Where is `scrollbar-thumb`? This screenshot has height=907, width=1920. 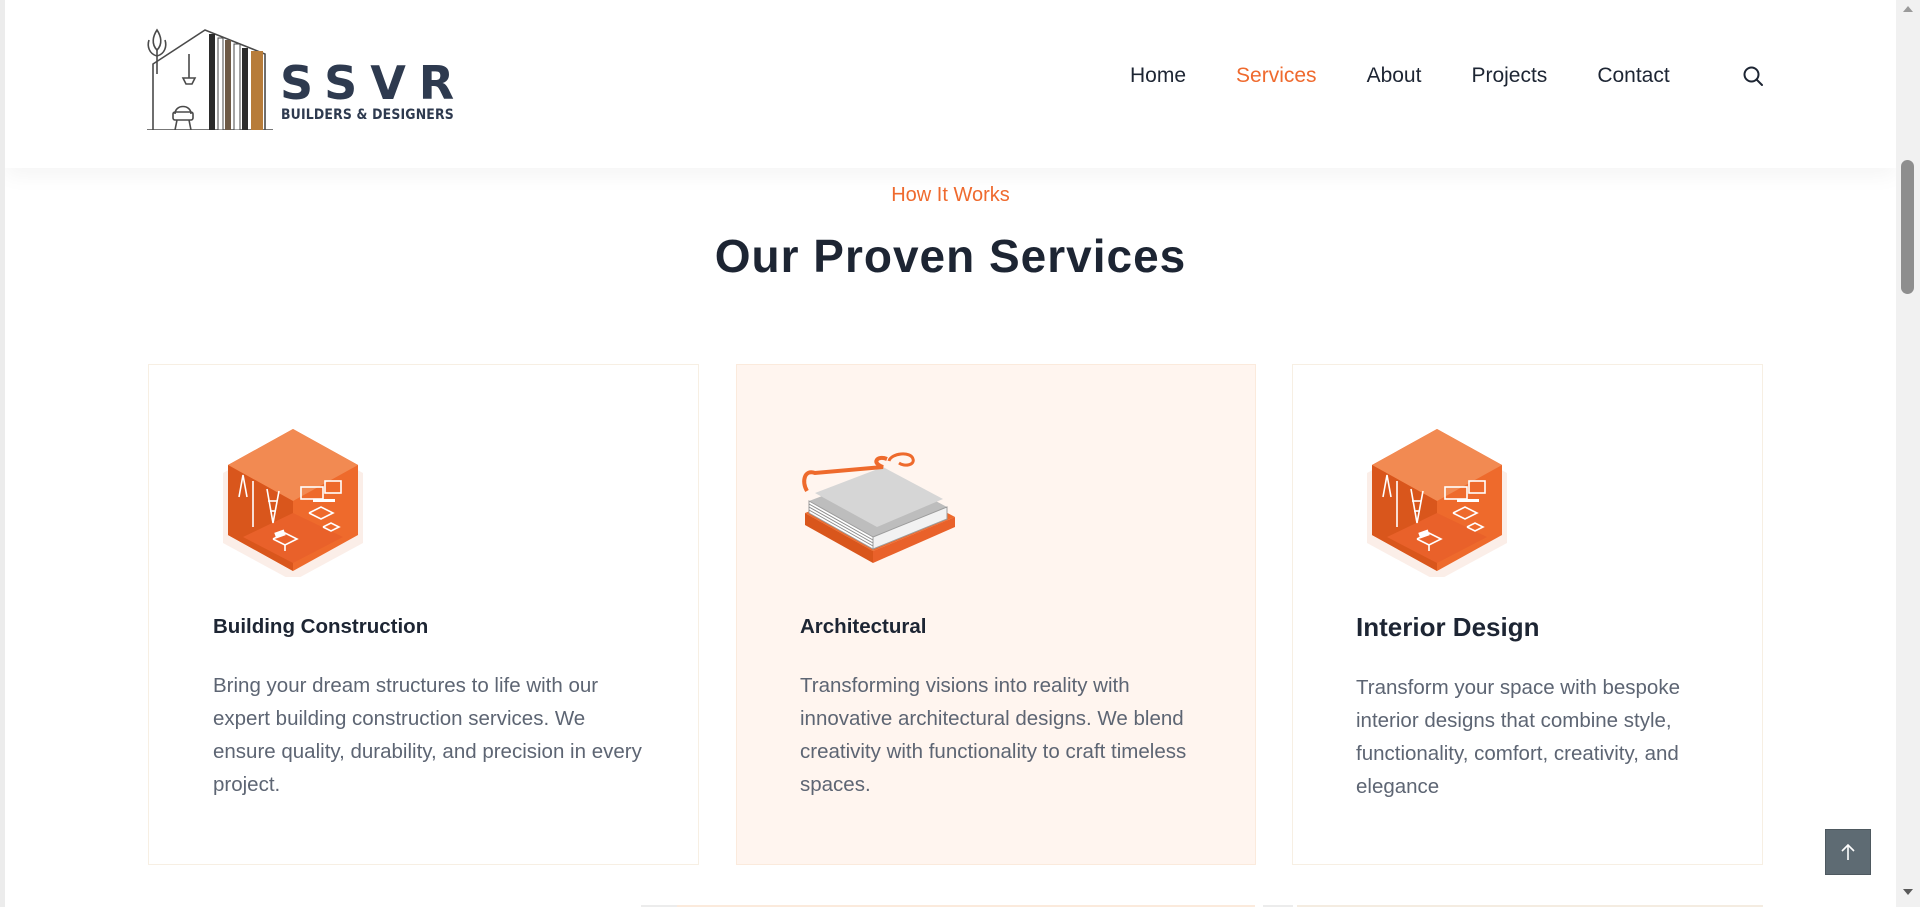 scrollbar-thumb is located at coordinates (1907, 227).